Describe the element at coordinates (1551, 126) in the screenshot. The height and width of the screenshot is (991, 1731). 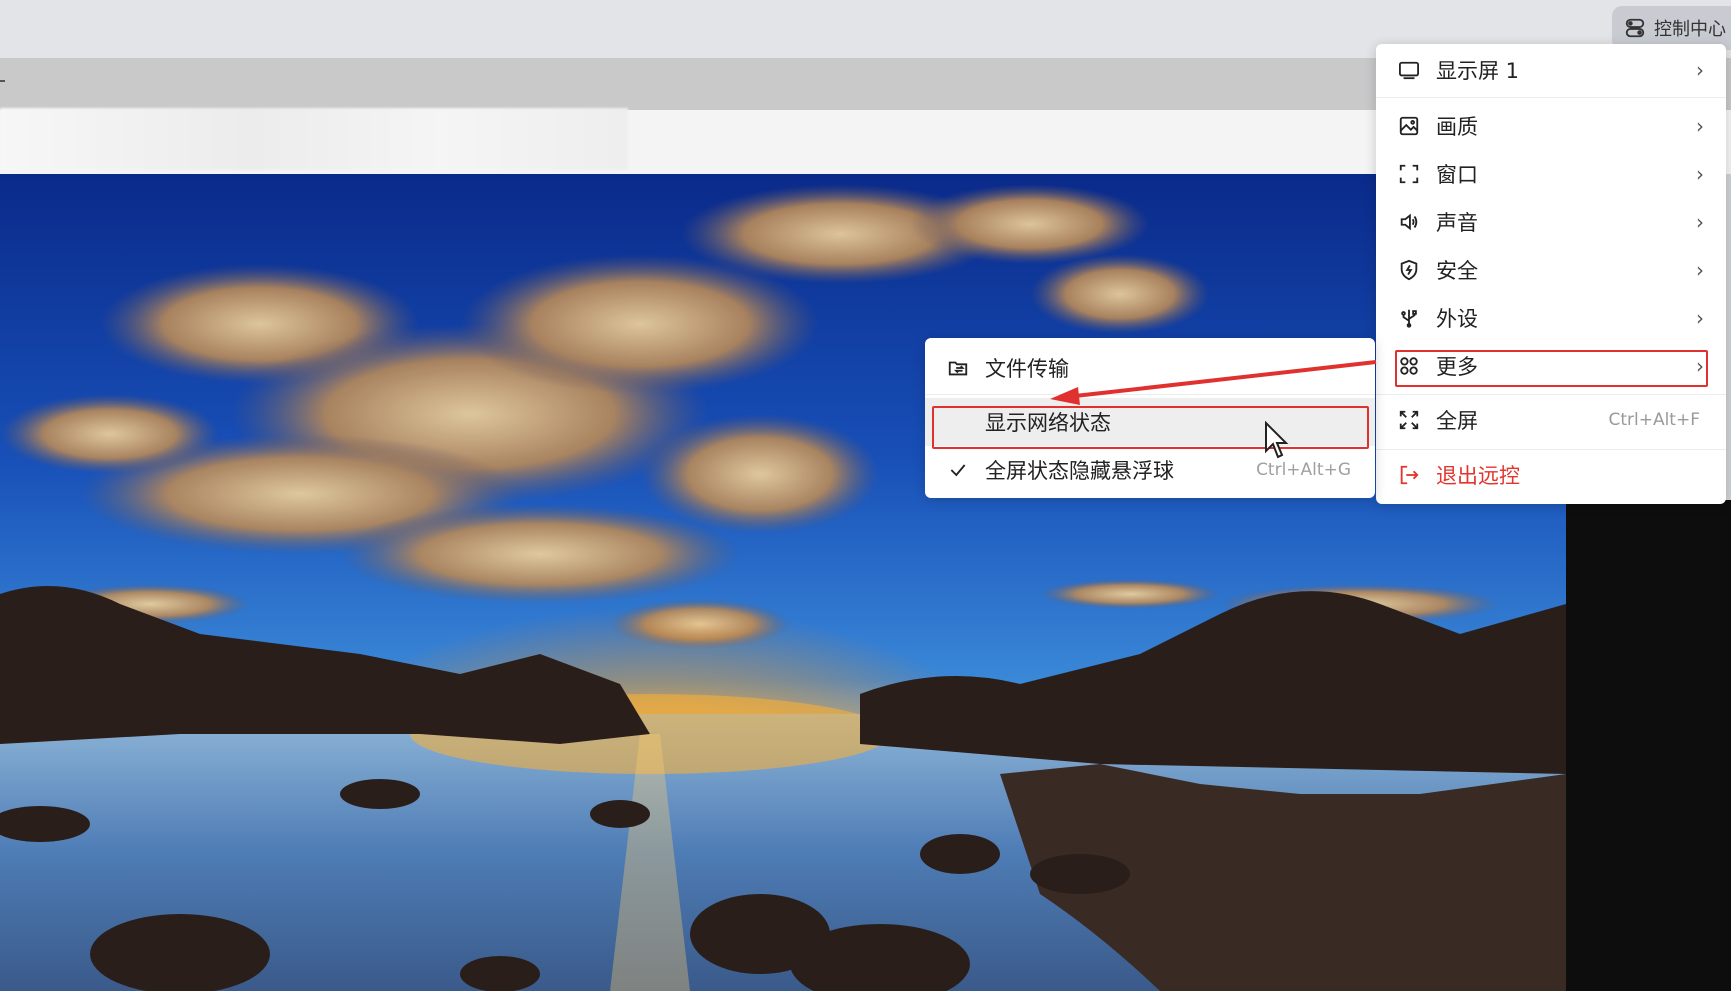
I see `menu-item-image-quality: 画质 ›` at that location.